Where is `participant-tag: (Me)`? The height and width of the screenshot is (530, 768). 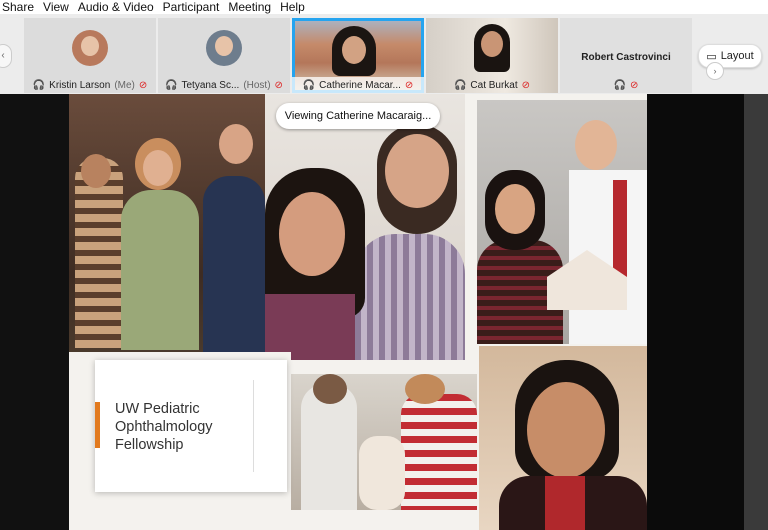
participant-tag: (Me) is located at coordinates (124, 85).